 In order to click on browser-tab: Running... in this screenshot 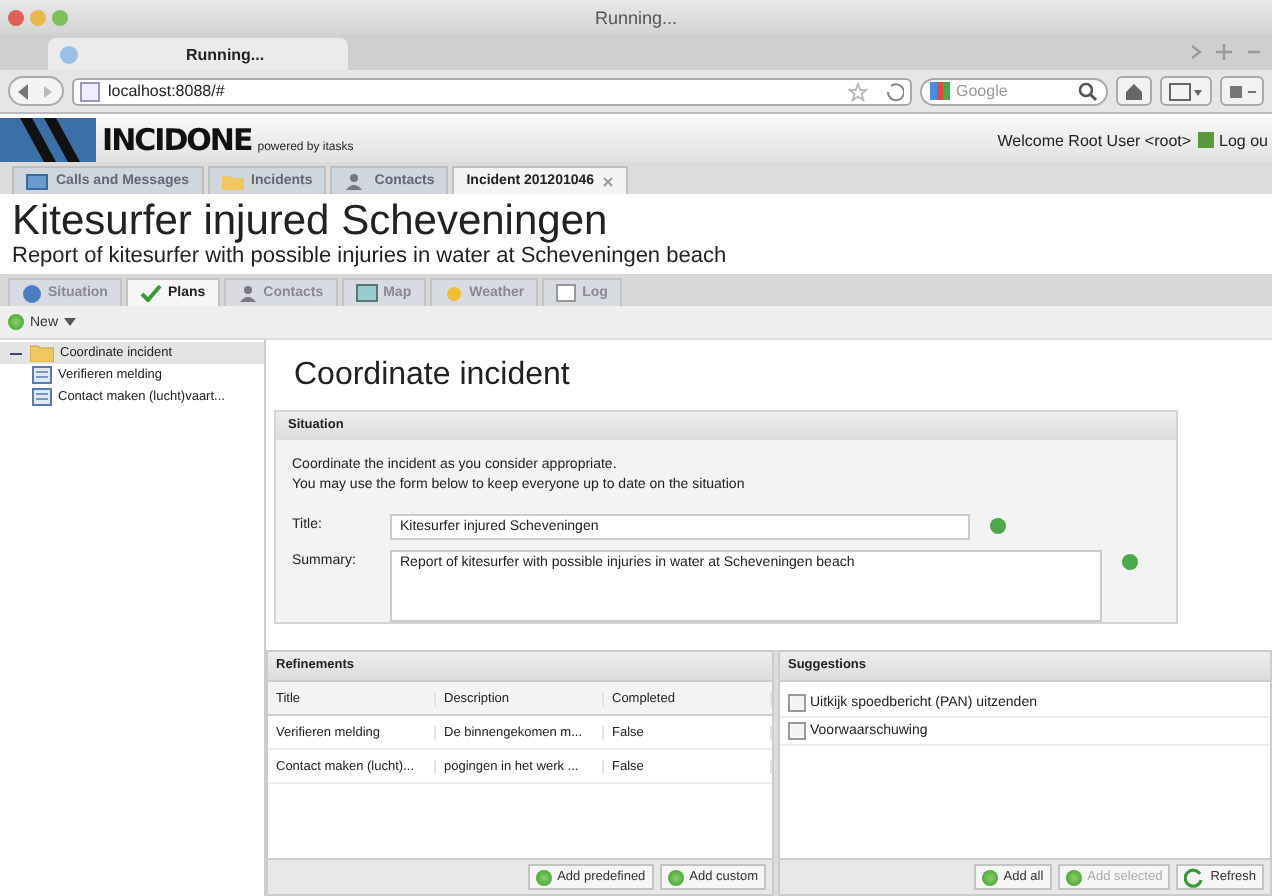, I will do `click(198, 54)`.